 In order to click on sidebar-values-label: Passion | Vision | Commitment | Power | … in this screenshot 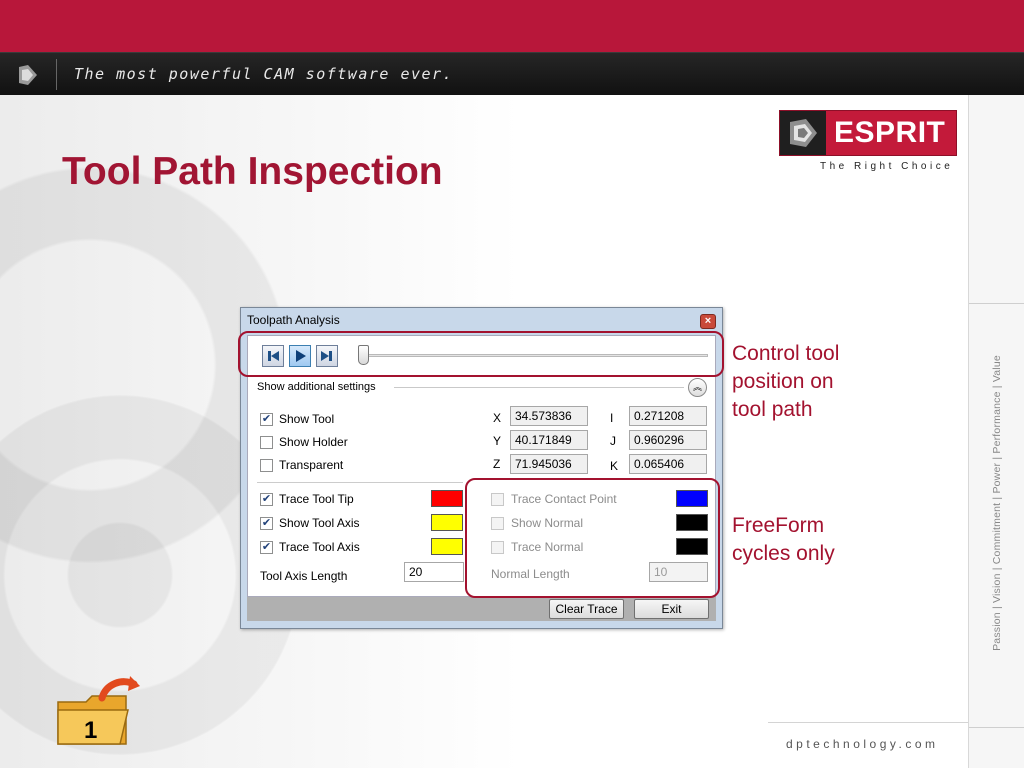, I will do `click(997, 502)`.